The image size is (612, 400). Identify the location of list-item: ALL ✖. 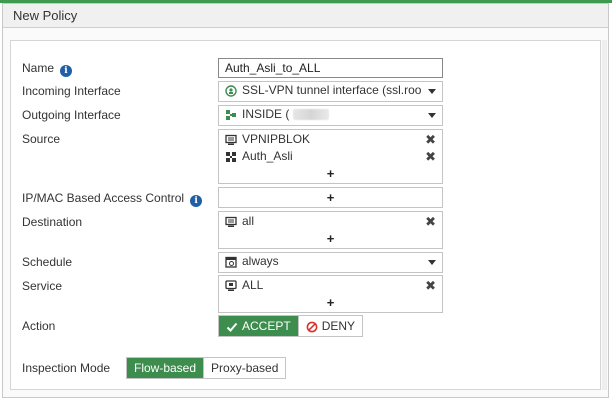
(330, 285).